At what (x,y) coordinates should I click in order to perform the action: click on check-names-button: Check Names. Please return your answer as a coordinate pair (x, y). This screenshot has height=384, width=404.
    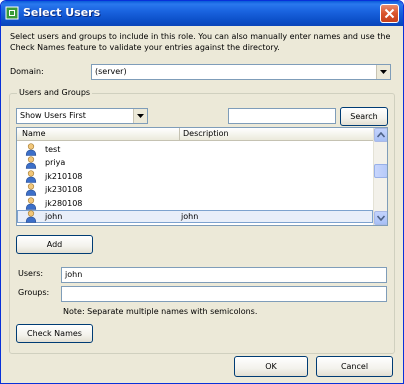
    Looking at the image, I should click on (54, 333).